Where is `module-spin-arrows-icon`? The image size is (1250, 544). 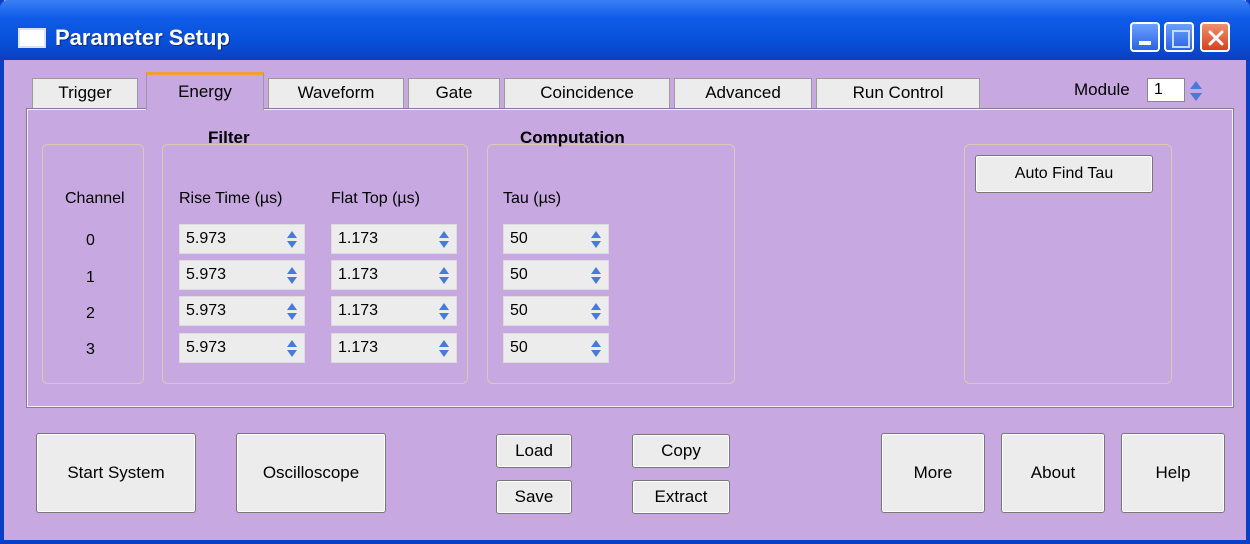
module-spin-arrows-icon is located at coordinates (1196, 91).